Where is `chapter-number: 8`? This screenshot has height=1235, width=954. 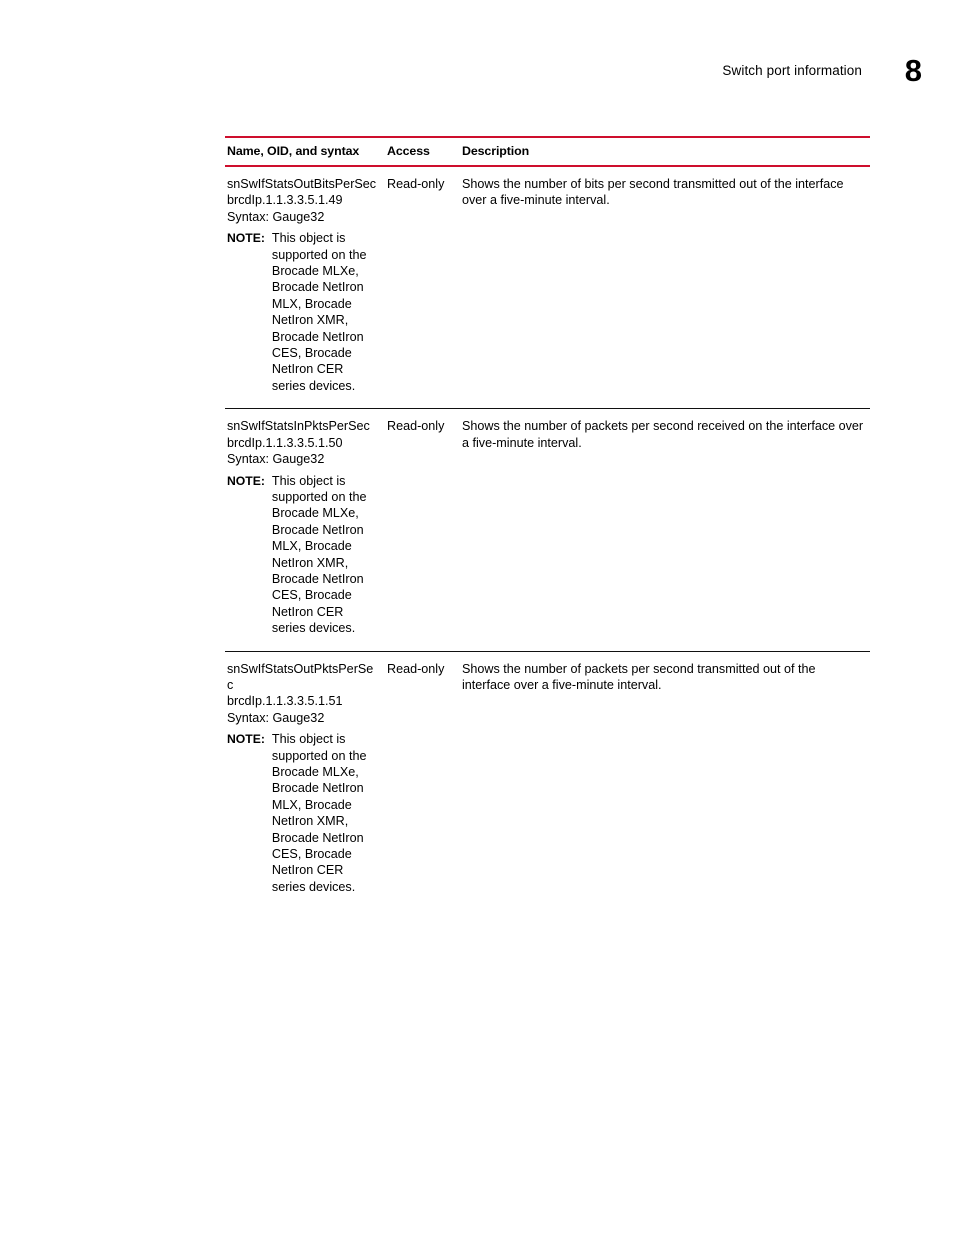 chapter-number: 8 is located at coordinates (913, 70).